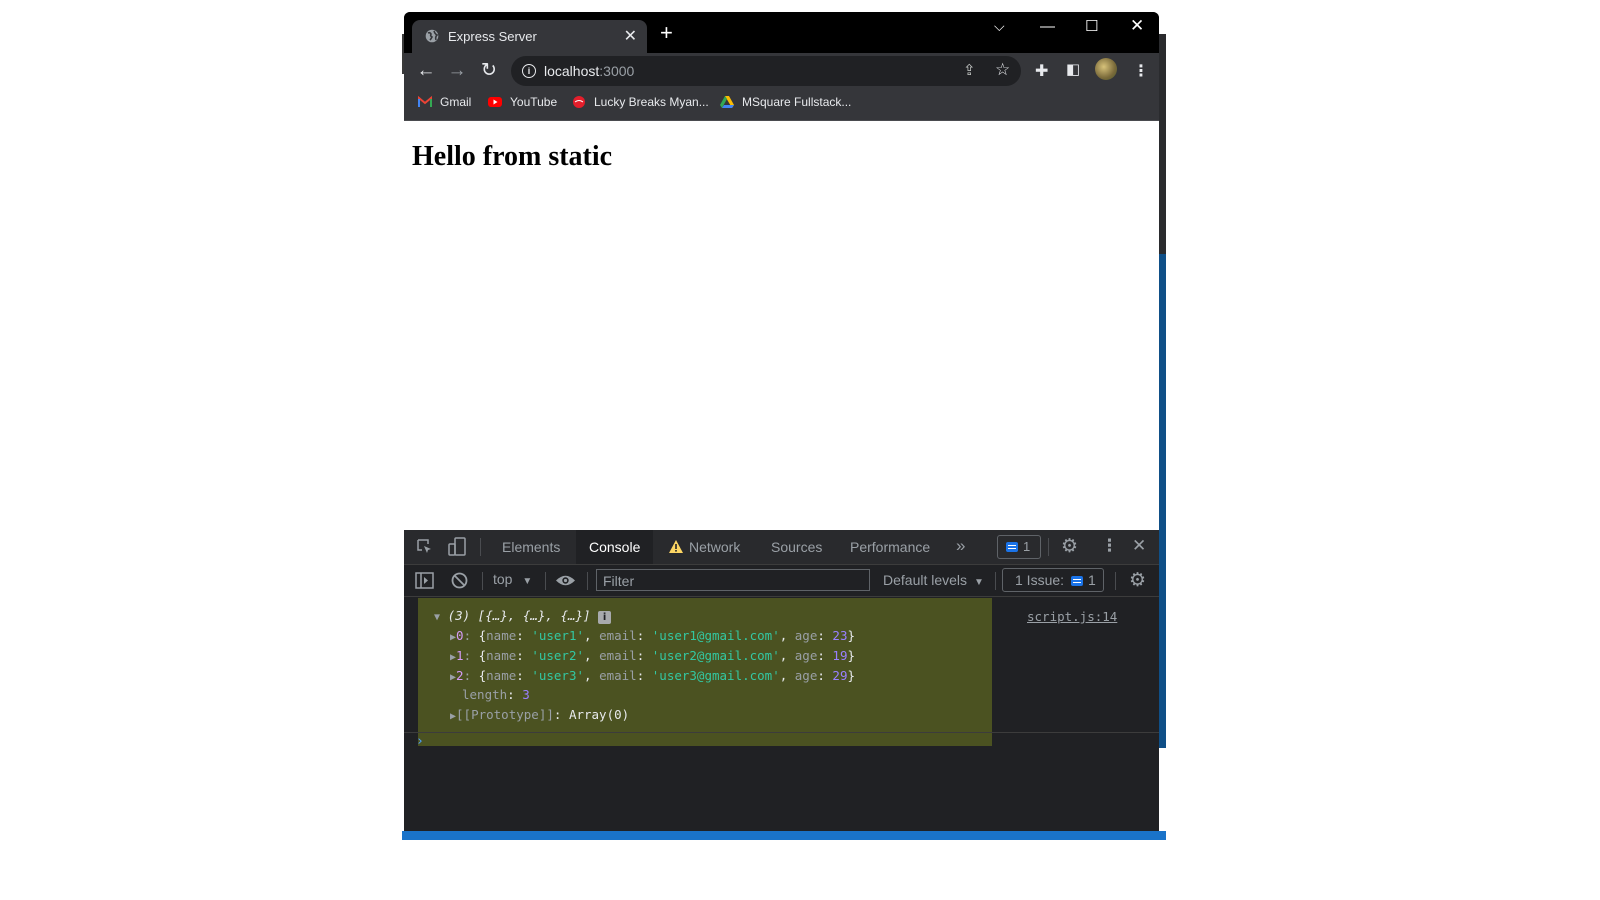  Describe the element at coordinates (1162, 391) in the screenshot. I see `background-window-edge` at that location.